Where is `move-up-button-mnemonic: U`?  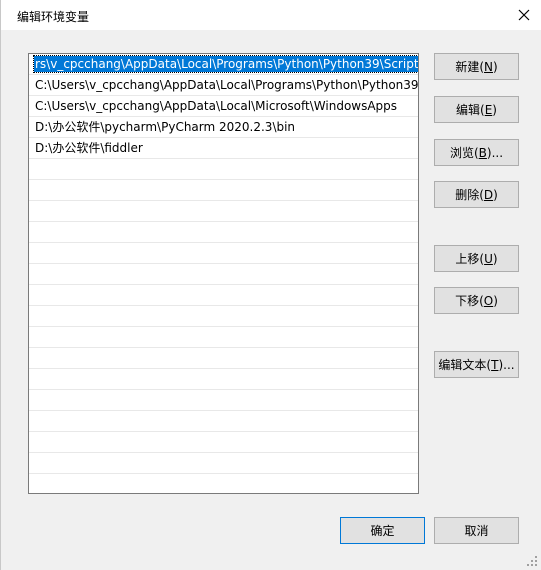 move-up-button-mnemonic: U is located at coordinates (488, 258).